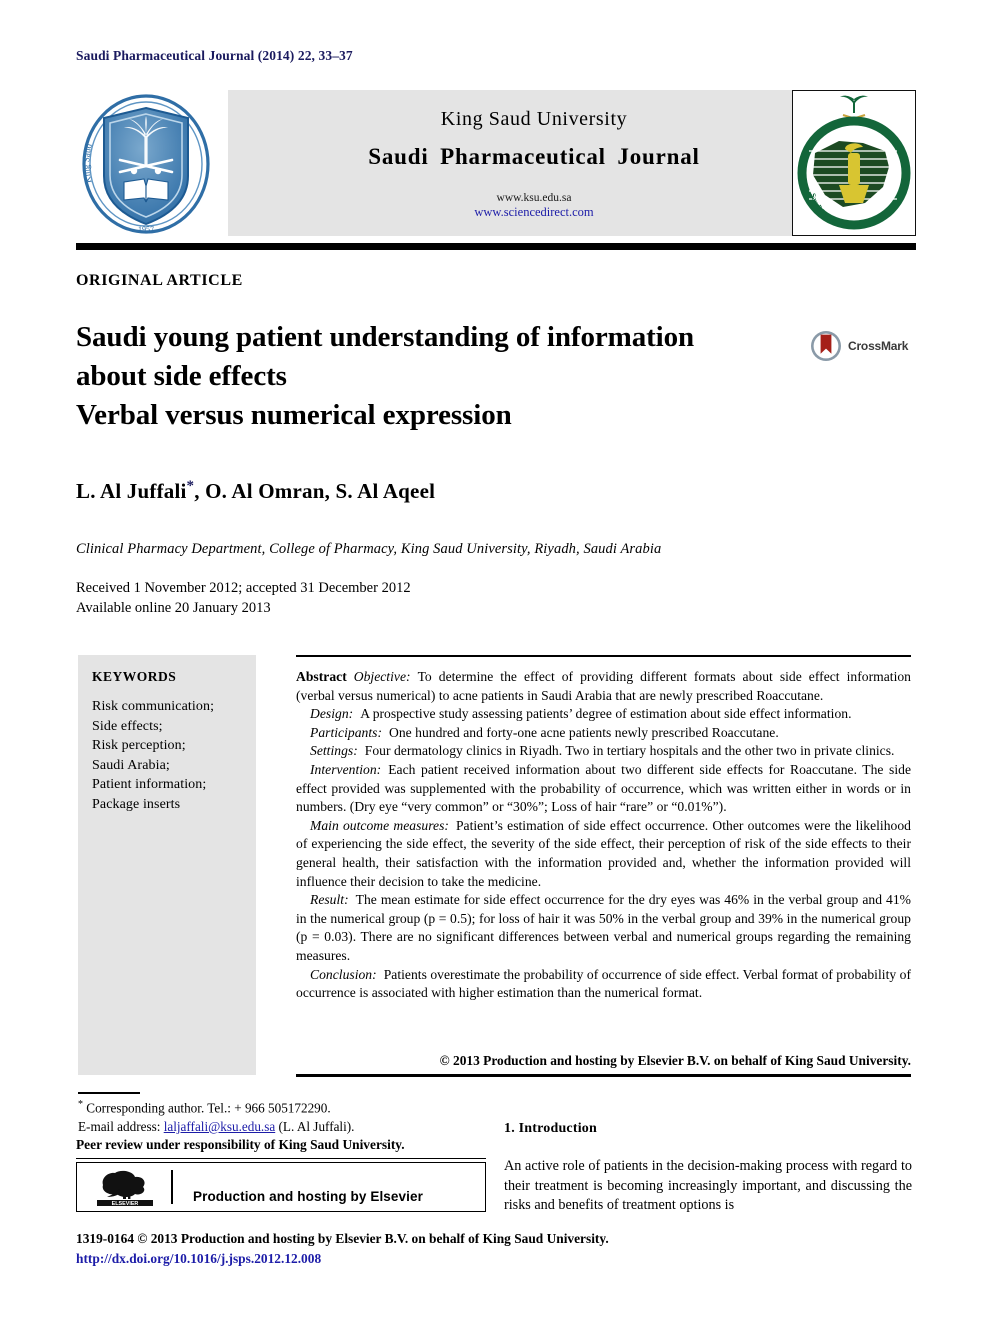  Describe the element at coordinates (379, 825) in the screenshot. I see `abstract-section-label: Main outcome measures:` at that location.